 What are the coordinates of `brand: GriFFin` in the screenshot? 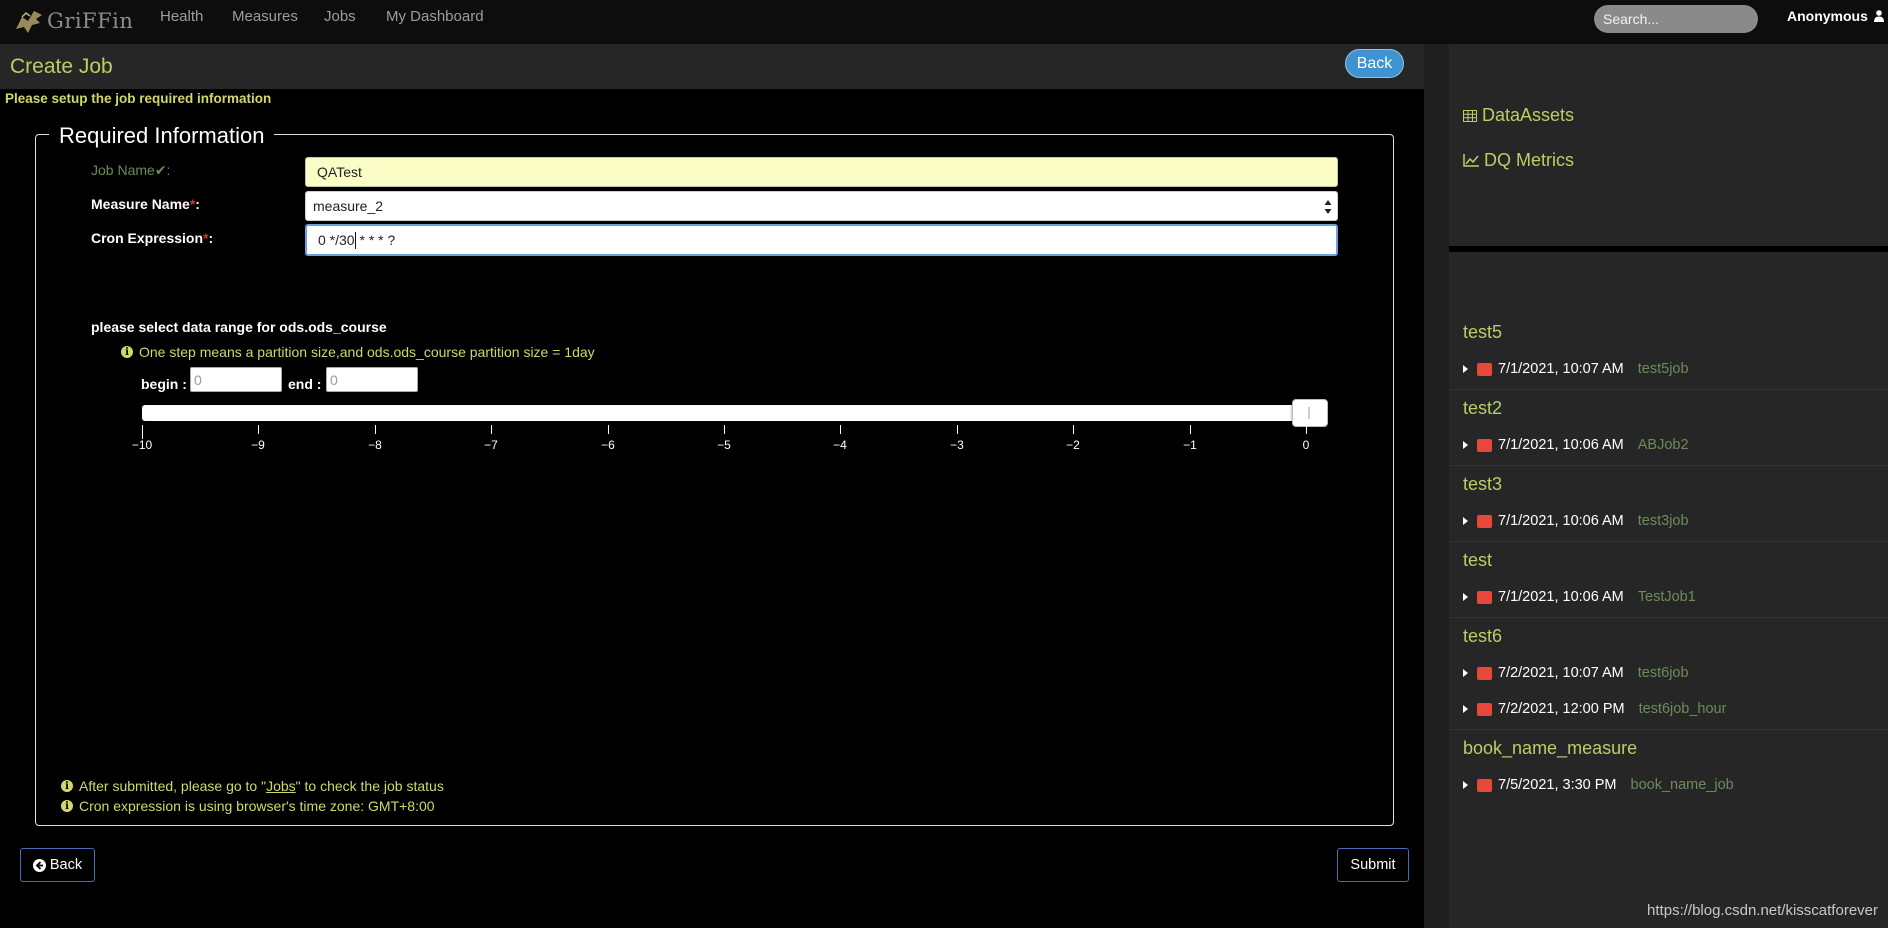 It's located at (73, 21).